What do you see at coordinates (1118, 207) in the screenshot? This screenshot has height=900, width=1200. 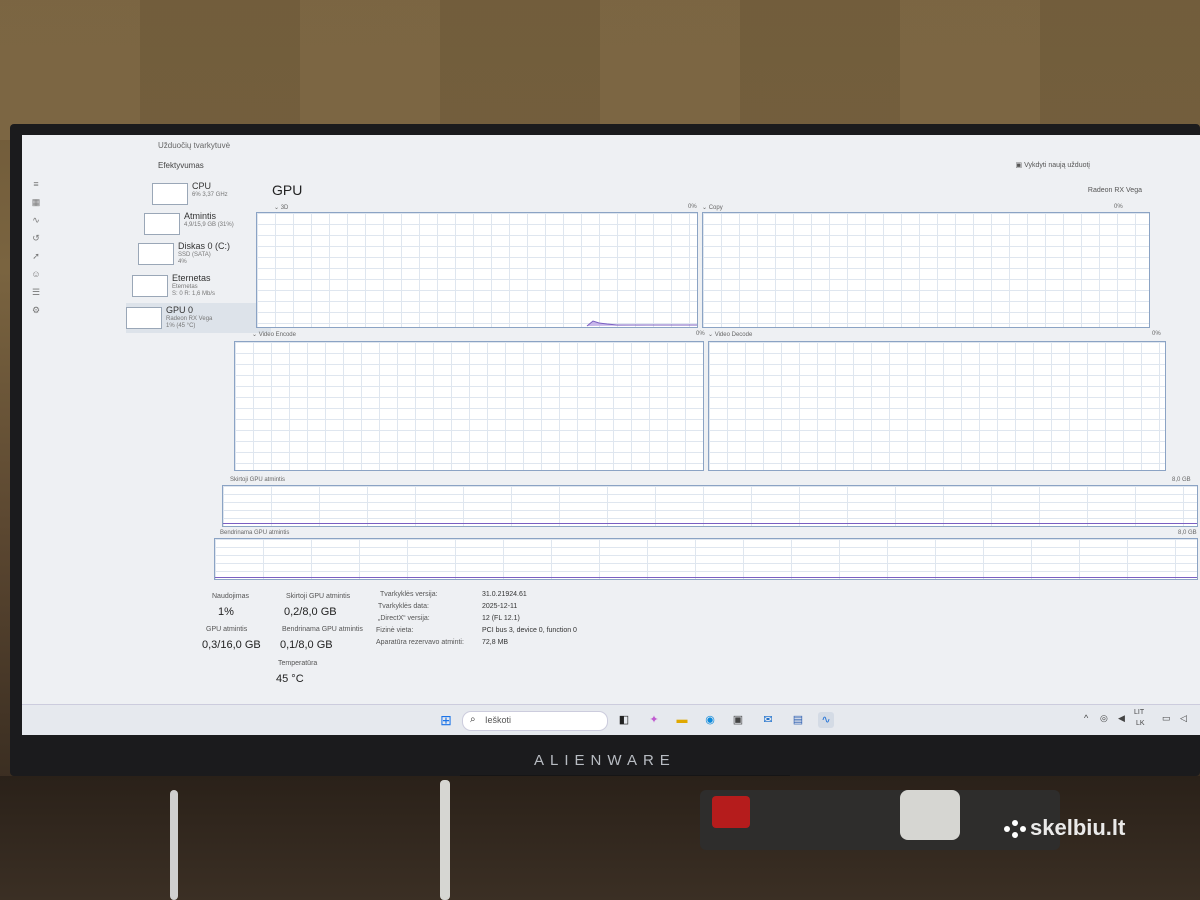 I see `graph-percent-copy: 0%` at bounding box center [1118, 207].